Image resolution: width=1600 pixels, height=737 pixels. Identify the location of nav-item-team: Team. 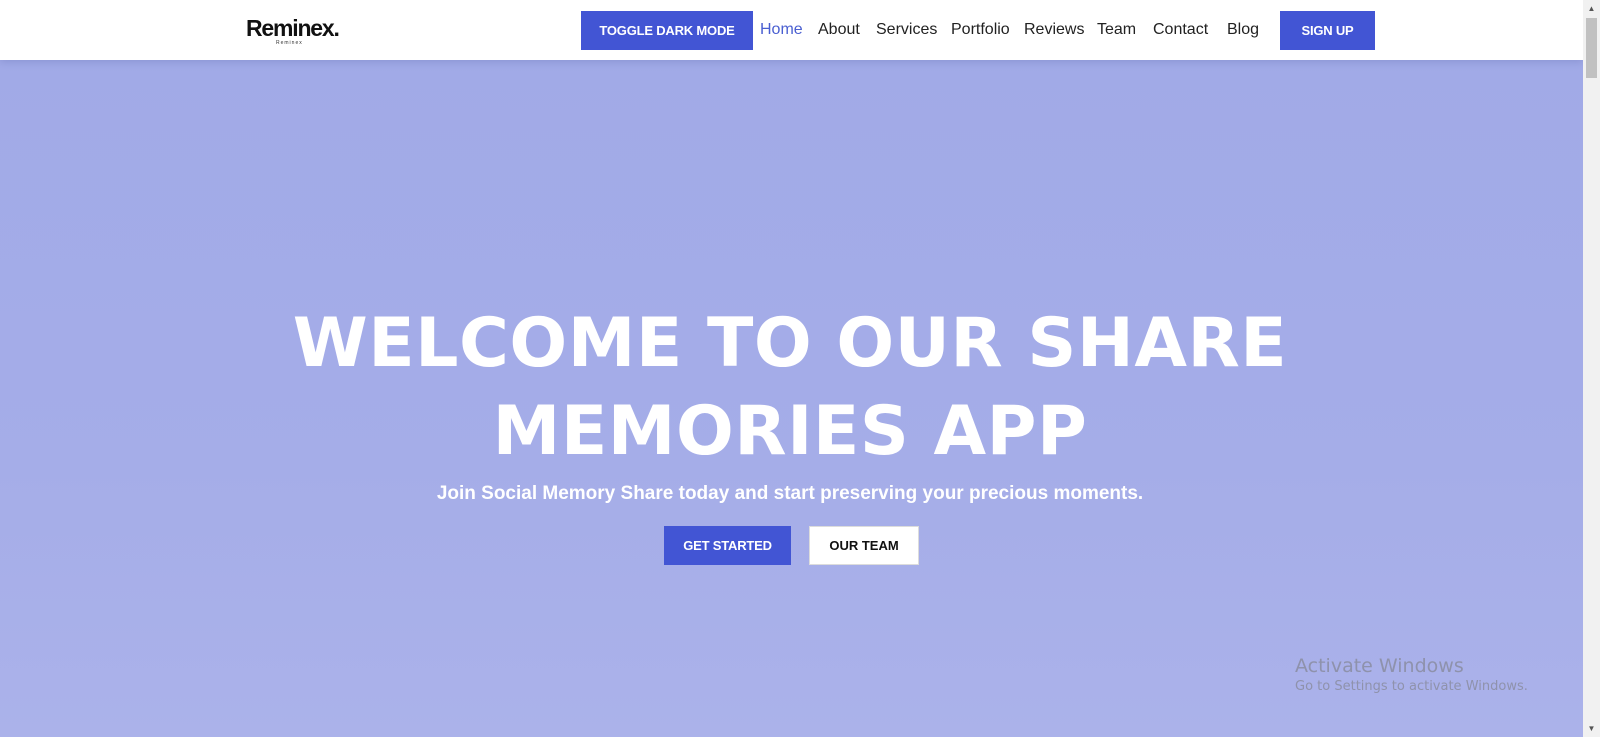
(1116, 30).